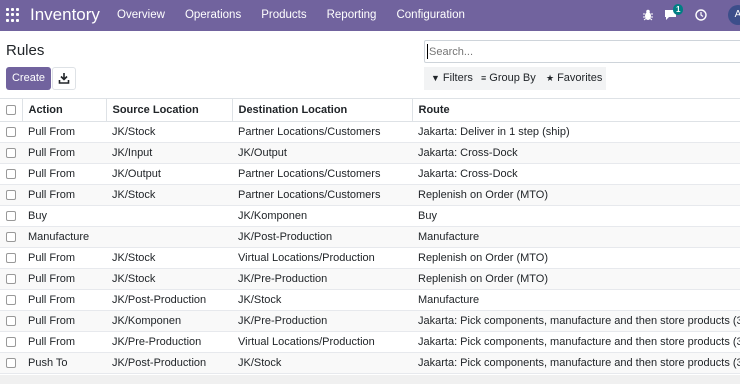 The image size is (740, 384). I want to click on column-header-action: Action, so click(63, 110).